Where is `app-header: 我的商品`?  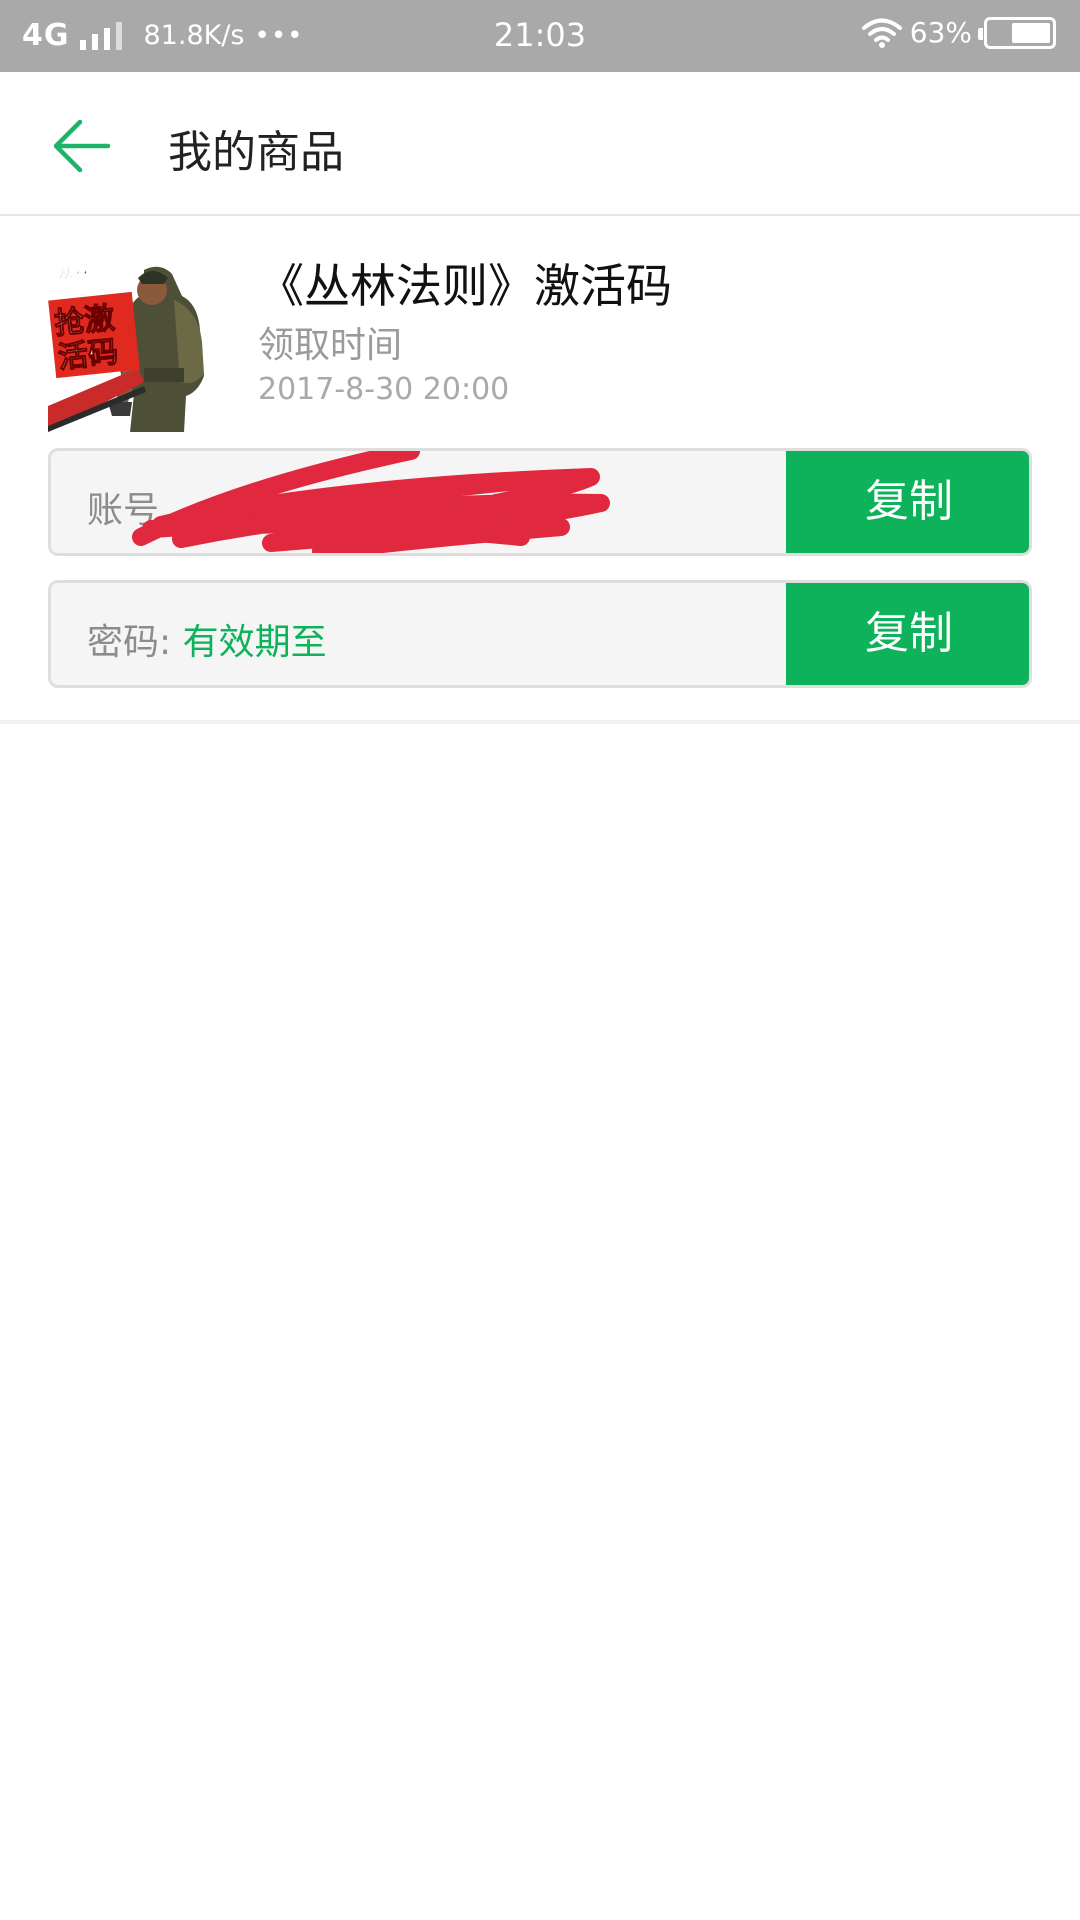
app-header: 我的商品 is located at coordinates (540, 144).